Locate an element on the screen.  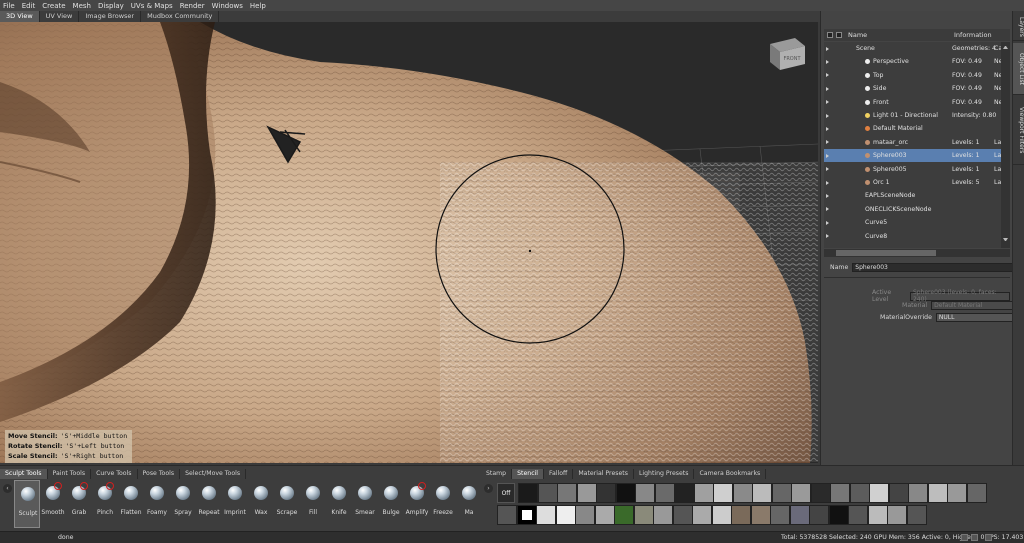
column-name: Name is located at coordinates (857, 35).